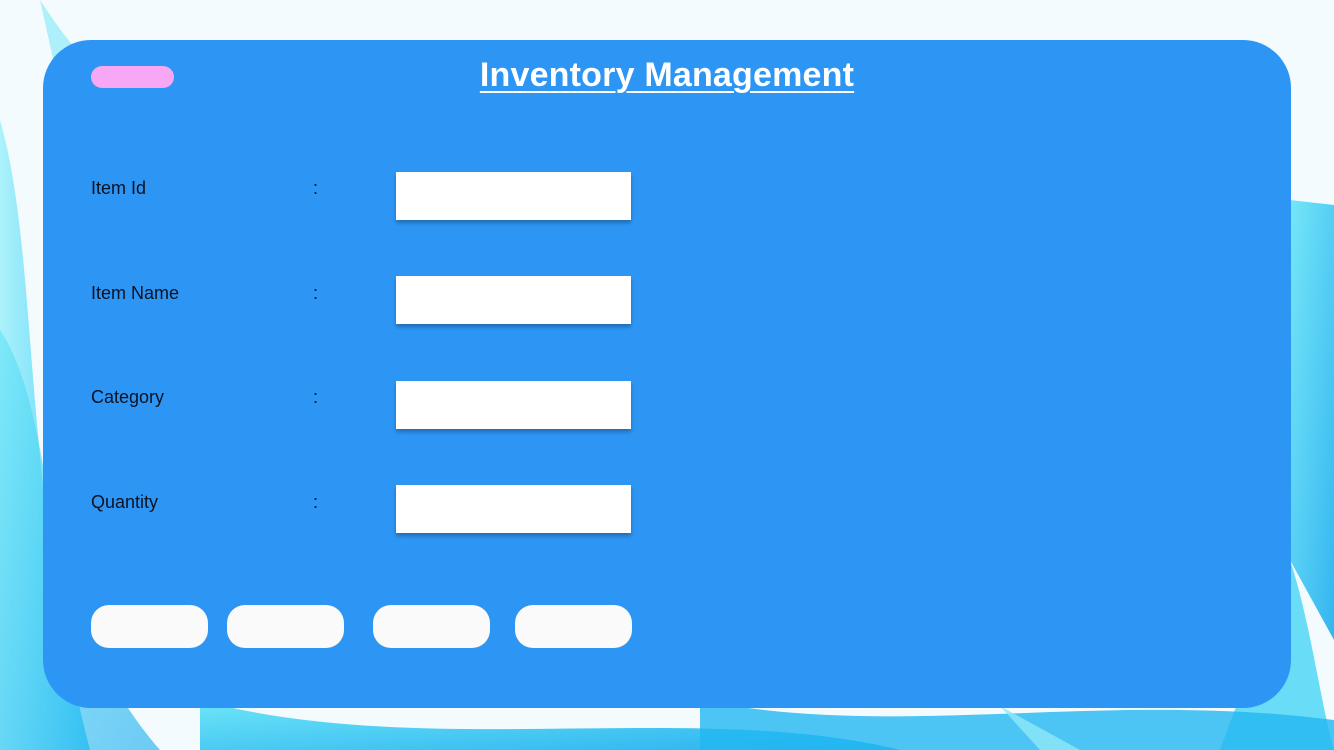 The width and height of the screenshot is (1334, 750). I want to click on item-id-label: Item Id, so click(119, 188).